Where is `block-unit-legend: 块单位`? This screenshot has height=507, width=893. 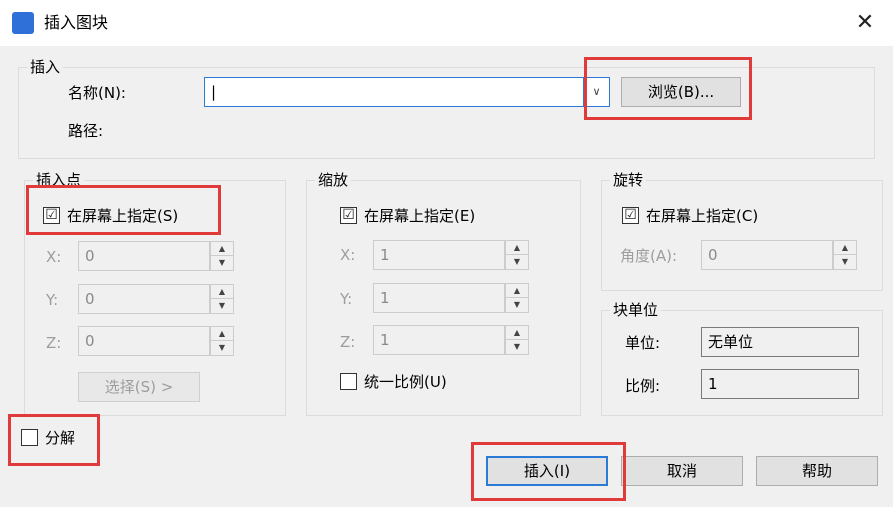
block-unit-legend: 块单位 is located at coordinates (636, 310).